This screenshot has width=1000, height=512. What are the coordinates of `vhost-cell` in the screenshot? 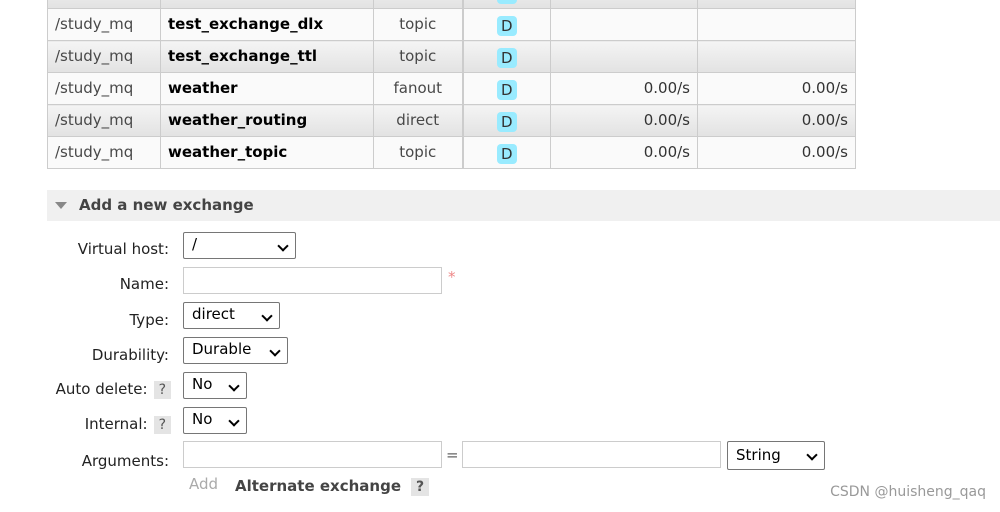 It's located at (104, 4).